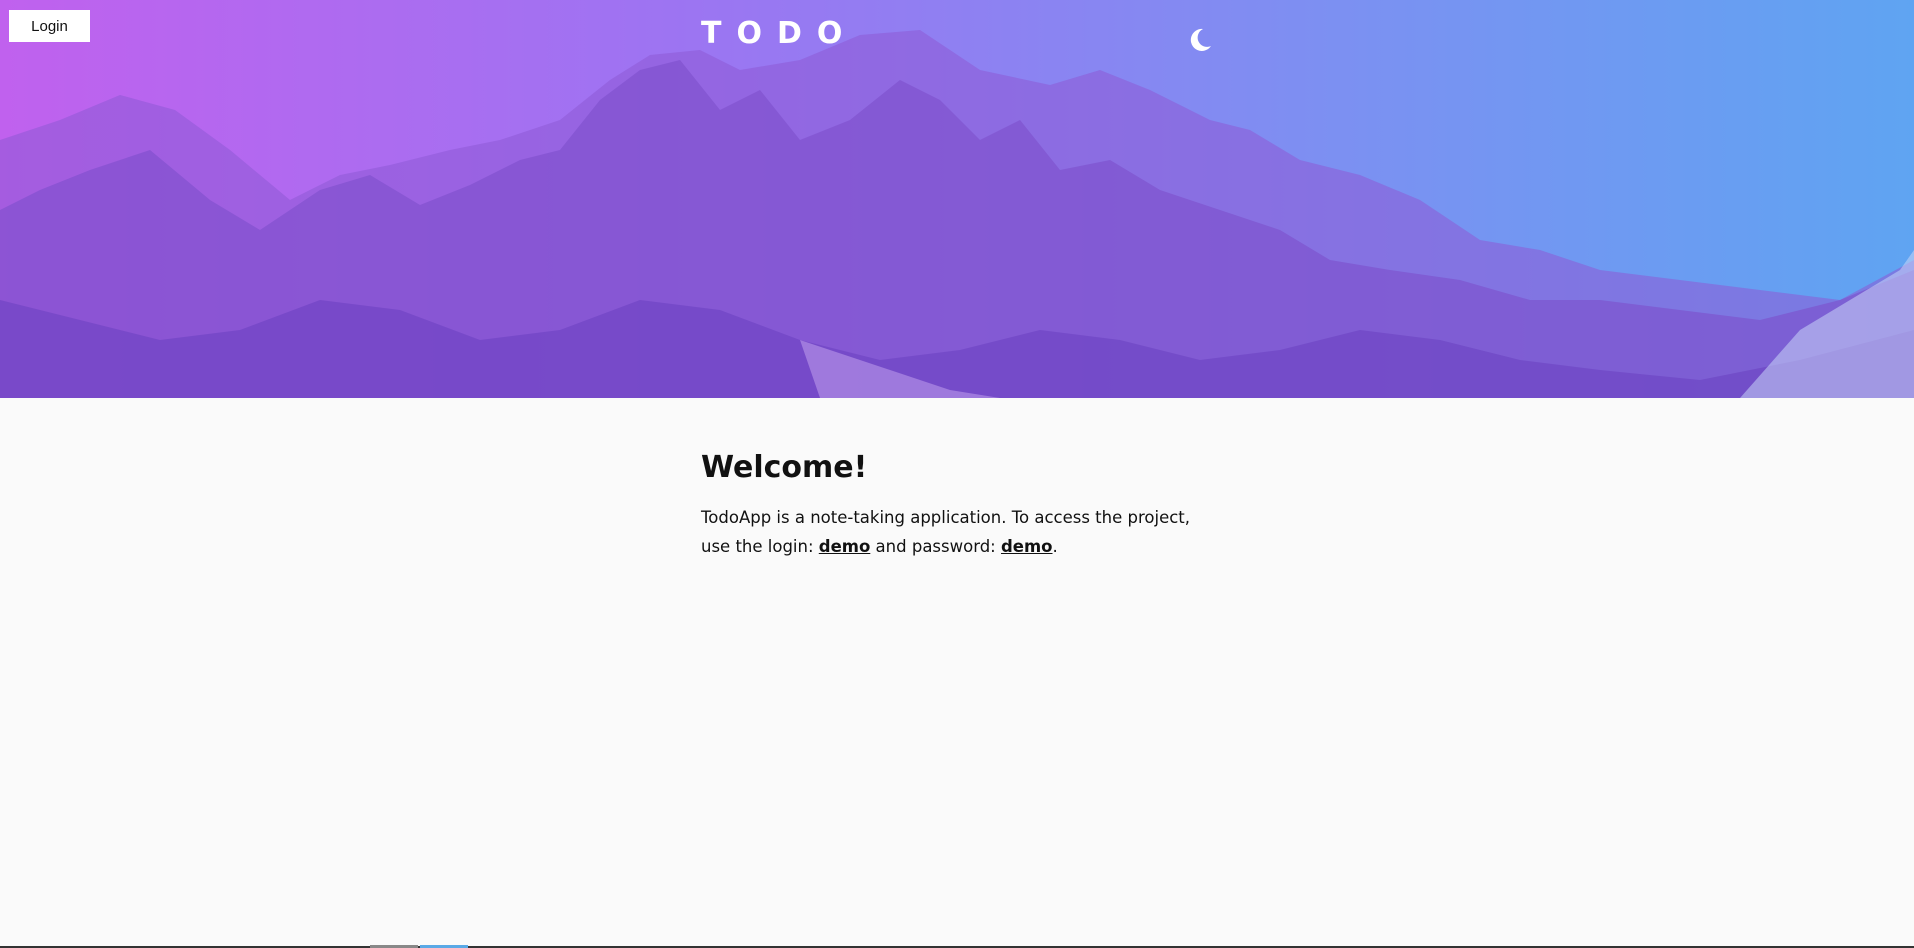  What do you see at coordinates (779, 33) in the screenshot?
I see `app-title: TODO` at bounding box center [779, 33].